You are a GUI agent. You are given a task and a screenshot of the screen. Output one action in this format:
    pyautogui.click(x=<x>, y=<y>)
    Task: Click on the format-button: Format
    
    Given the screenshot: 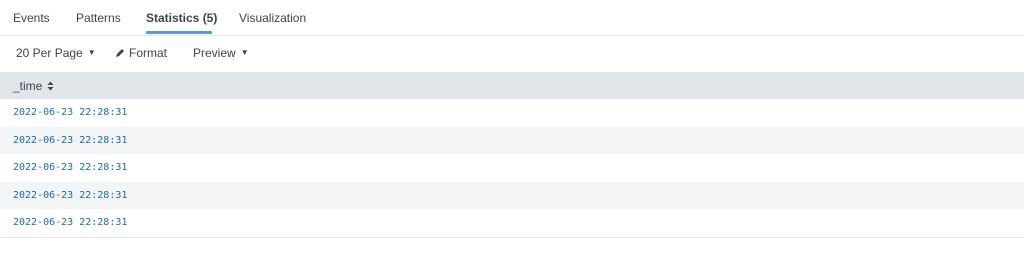 What is the action you would take?
    pyautogui.click(x=141, y=53)
    